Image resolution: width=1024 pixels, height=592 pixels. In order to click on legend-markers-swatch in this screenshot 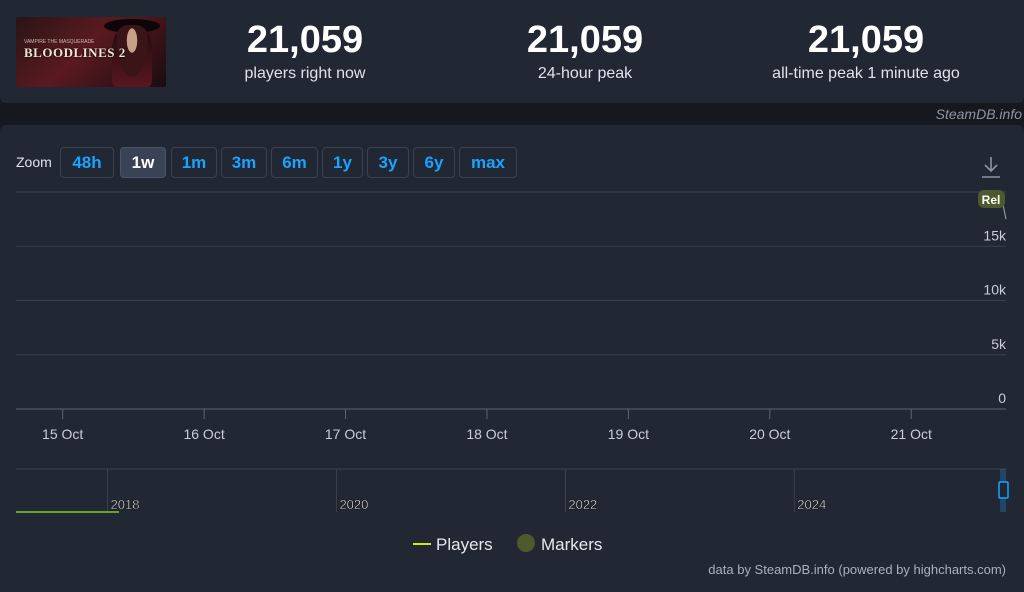, I will do `click(526, 543)`.